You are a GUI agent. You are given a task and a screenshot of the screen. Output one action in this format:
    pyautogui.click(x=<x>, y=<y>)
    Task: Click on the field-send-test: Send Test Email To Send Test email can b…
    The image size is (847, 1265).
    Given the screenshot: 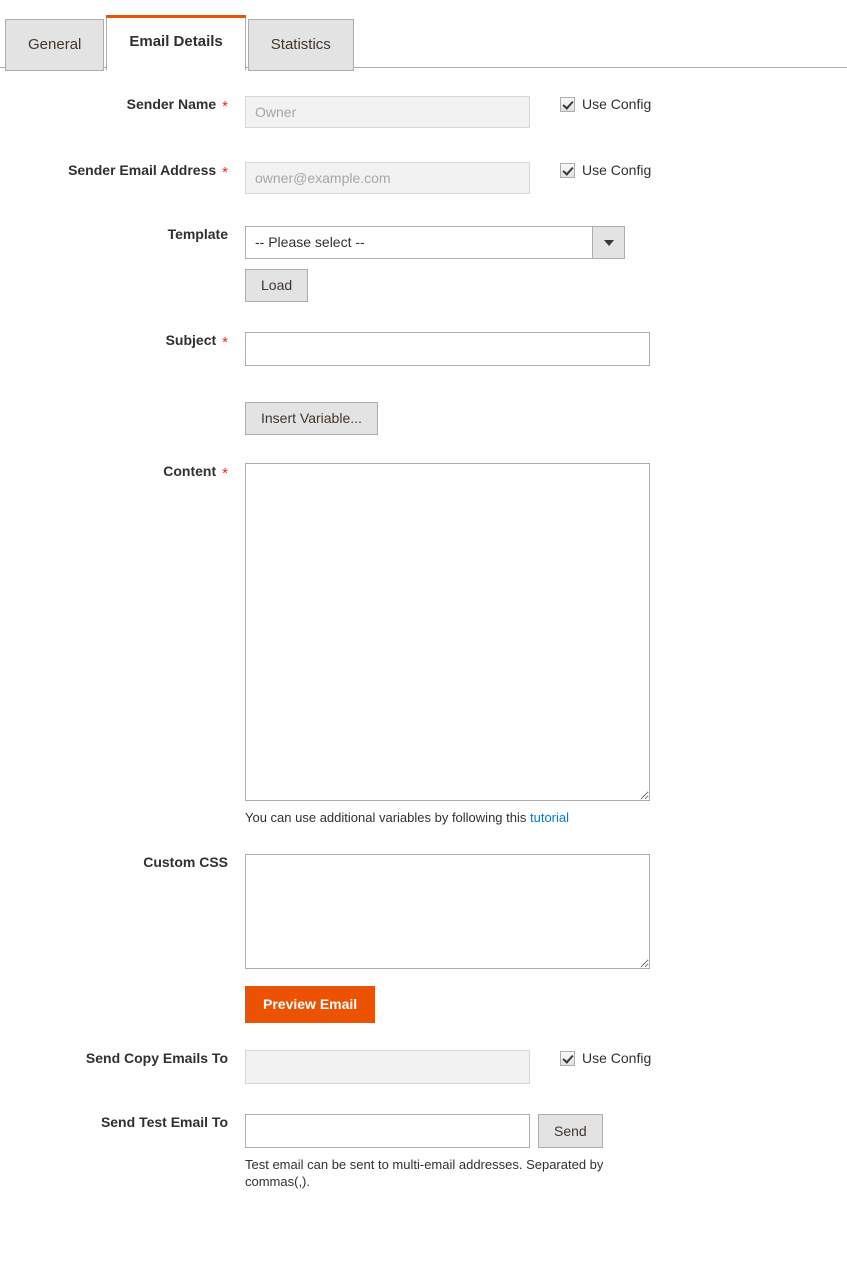 What is the action you would take?
    pyautogui.click(x=423, y=1152)
    